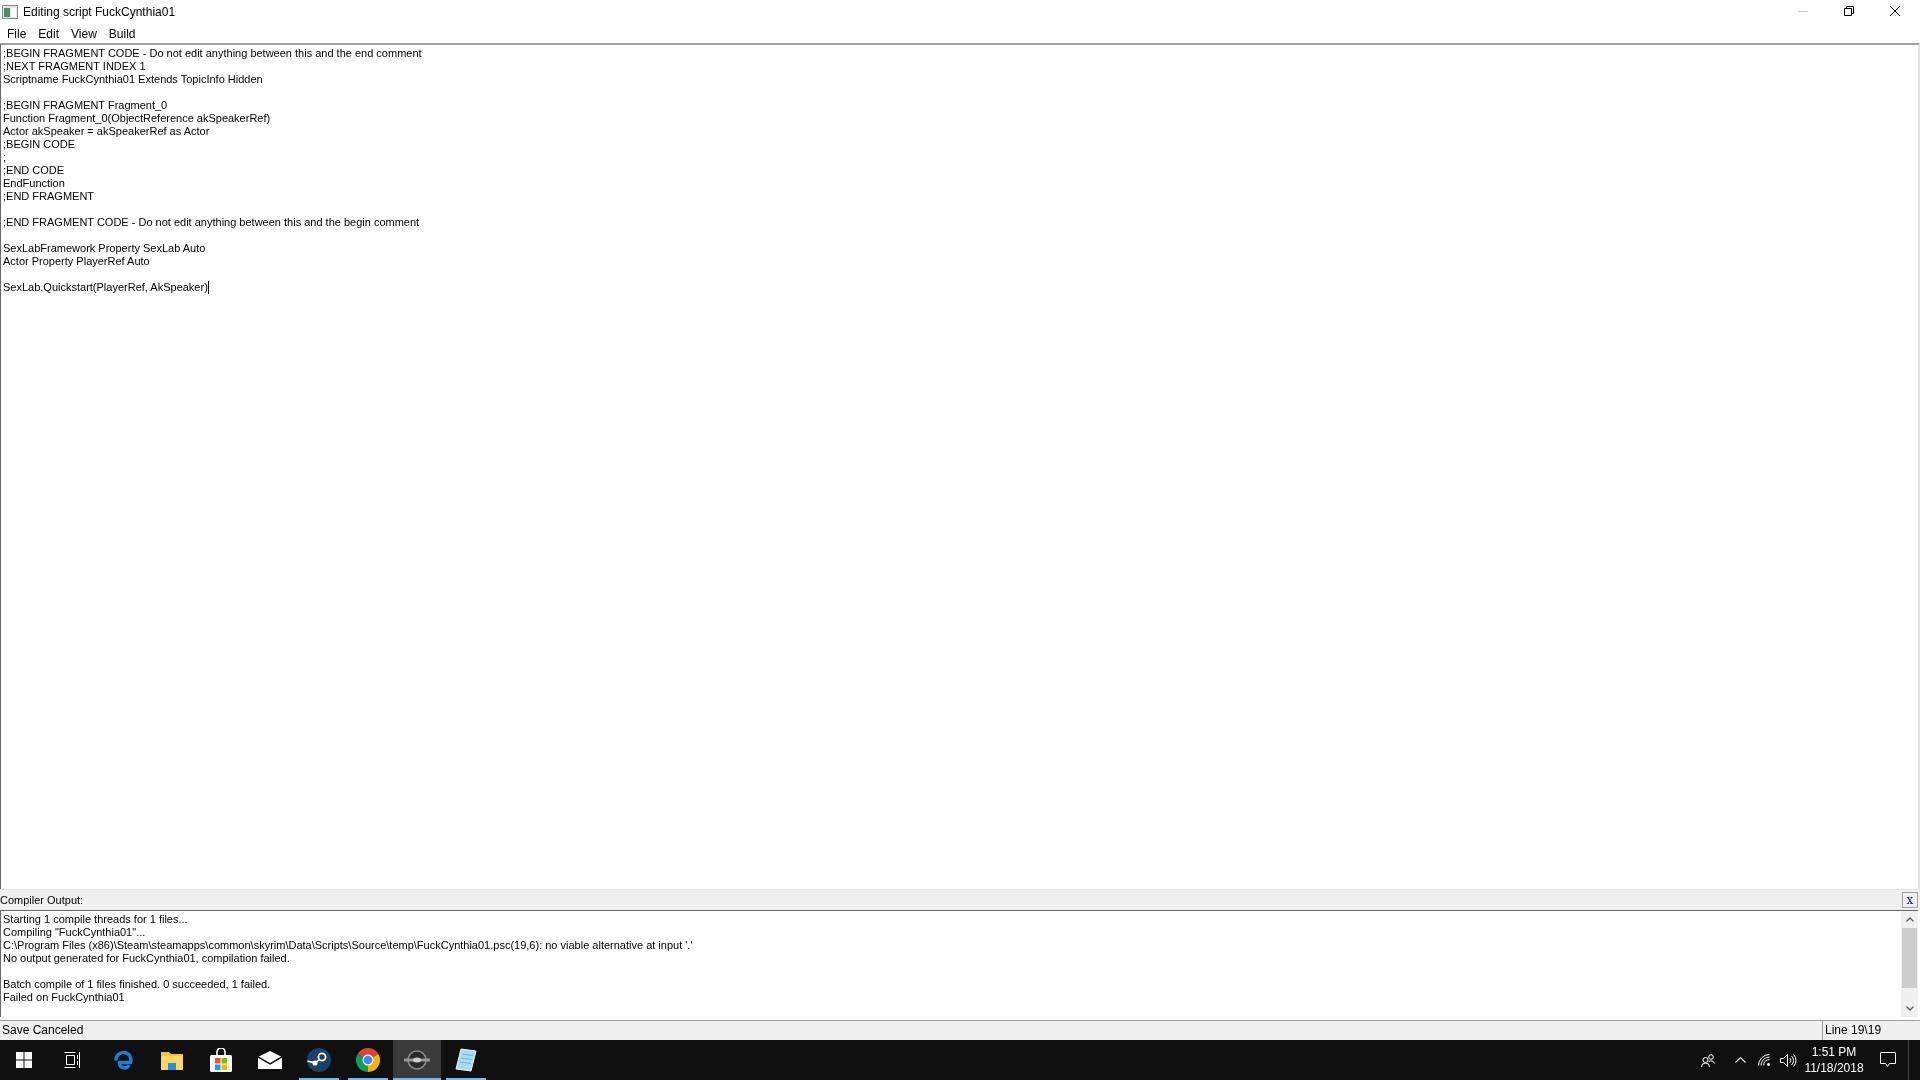  What do you see at coordinates (72, 1060) in the screenshot?
I see `task-view-icon` at bounding box center [72, 1060].